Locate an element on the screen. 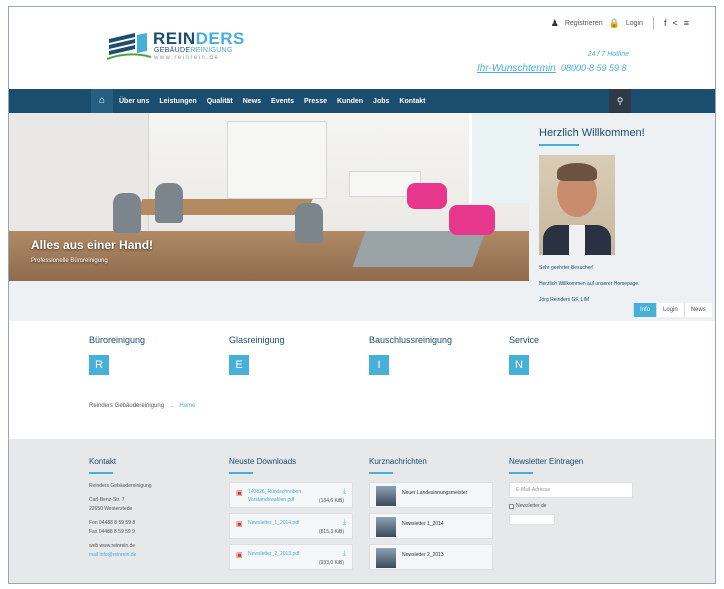 This screenshot has width=724, height=589. footer-downloads-title: Neuste Downloads is located at coordinates (263, 461).